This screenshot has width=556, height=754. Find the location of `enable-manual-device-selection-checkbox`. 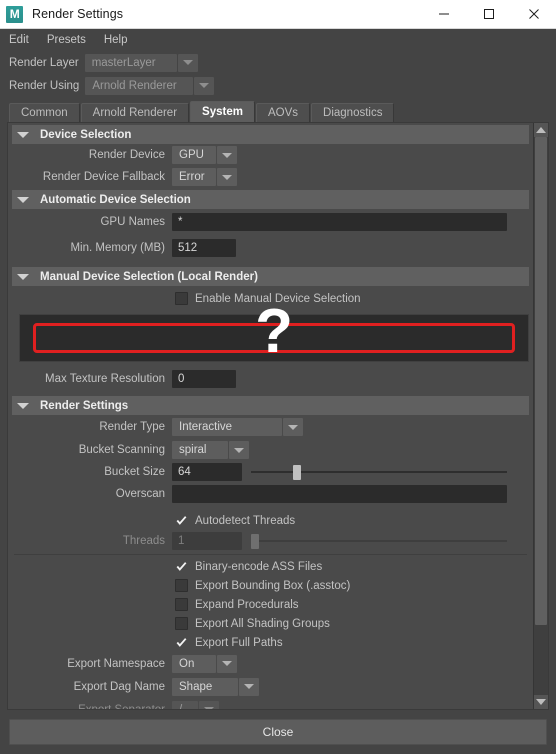

enable-manual-device-selection-checkbox is located at coordinates (181, 298).